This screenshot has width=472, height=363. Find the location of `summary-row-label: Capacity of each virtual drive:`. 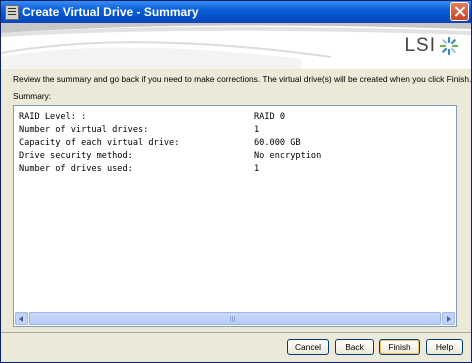

summary-row-label: Capacity of each virtual drive: is located at coordinates (99, 143).